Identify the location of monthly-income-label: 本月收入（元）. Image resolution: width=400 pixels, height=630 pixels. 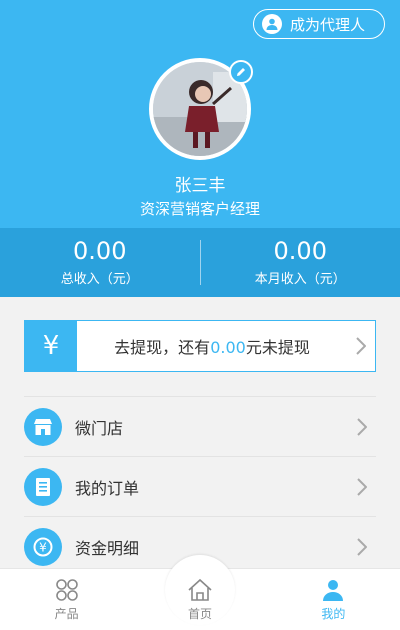
(300, 279).